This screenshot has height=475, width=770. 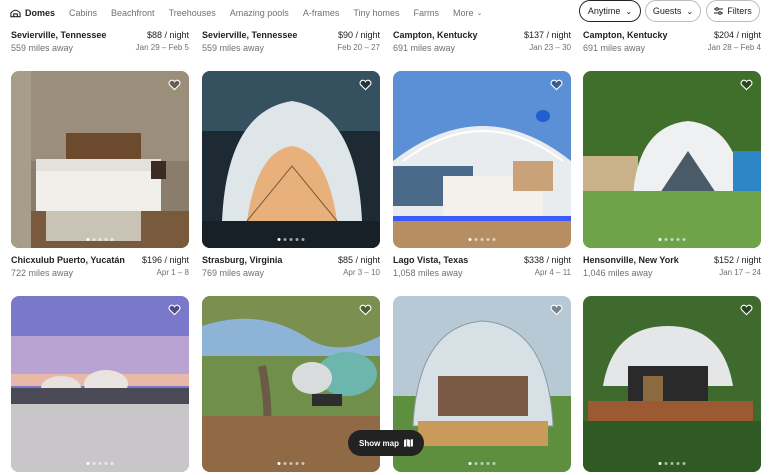 What do you see at coordinates (631, 260) in the screenshot?
I see `listing-location: Hensonville, New York` at bounding box center [631, 260].